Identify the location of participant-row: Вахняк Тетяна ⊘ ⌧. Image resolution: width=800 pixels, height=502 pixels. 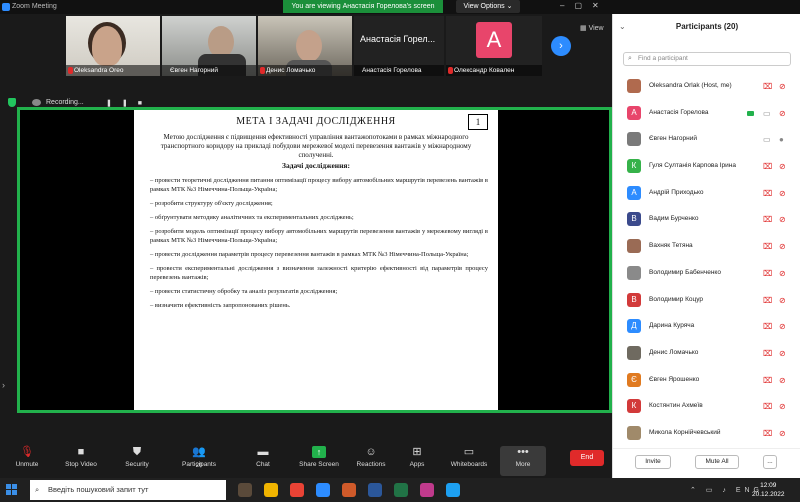
(706, 247).